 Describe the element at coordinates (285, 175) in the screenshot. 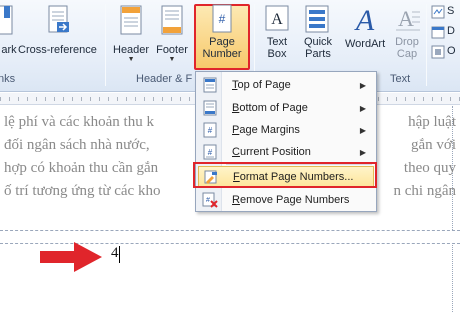

I see `format-page-numbers-highlight` at that location.